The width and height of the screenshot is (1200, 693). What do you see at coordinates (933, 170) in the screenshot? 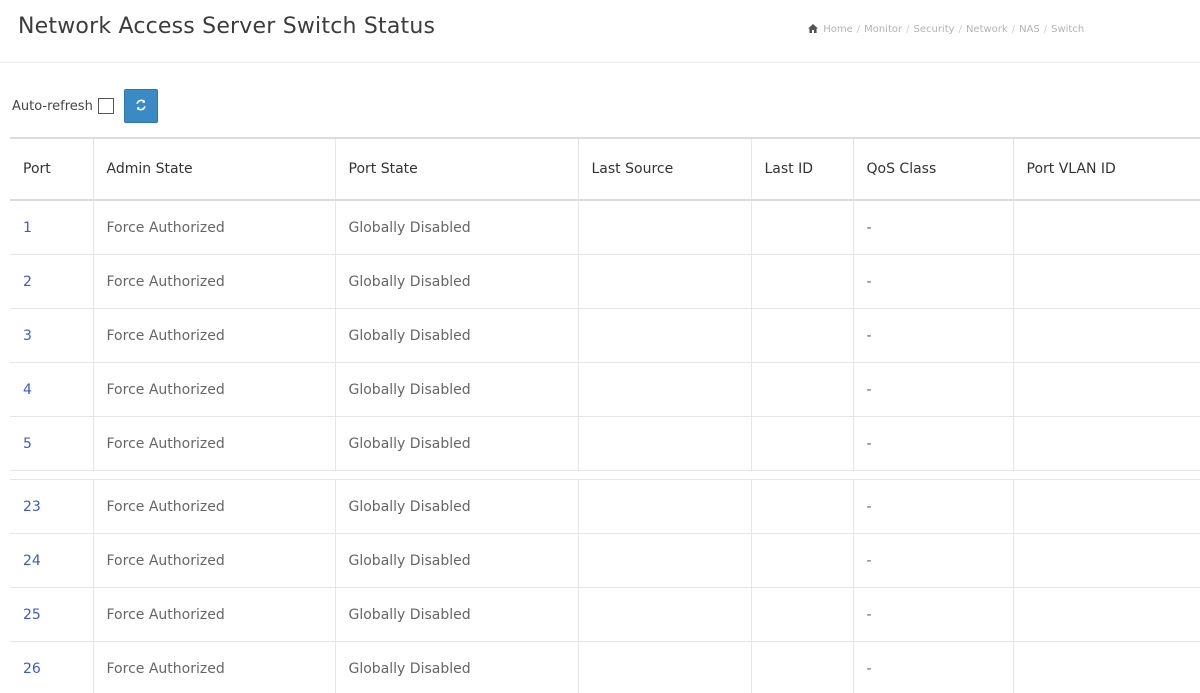
I see `column-header-qos-class: QoS Class` at bounding box center [933, 170].